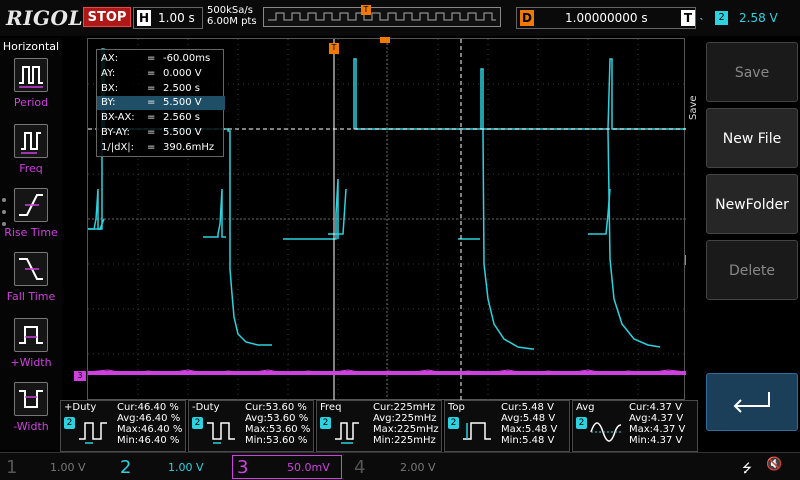 Image resolution: width=800 pixels, height=480 pixels. Describe the element at coordinates (12, 467) in the screenshot. I see `channel-number: 1` at that location.